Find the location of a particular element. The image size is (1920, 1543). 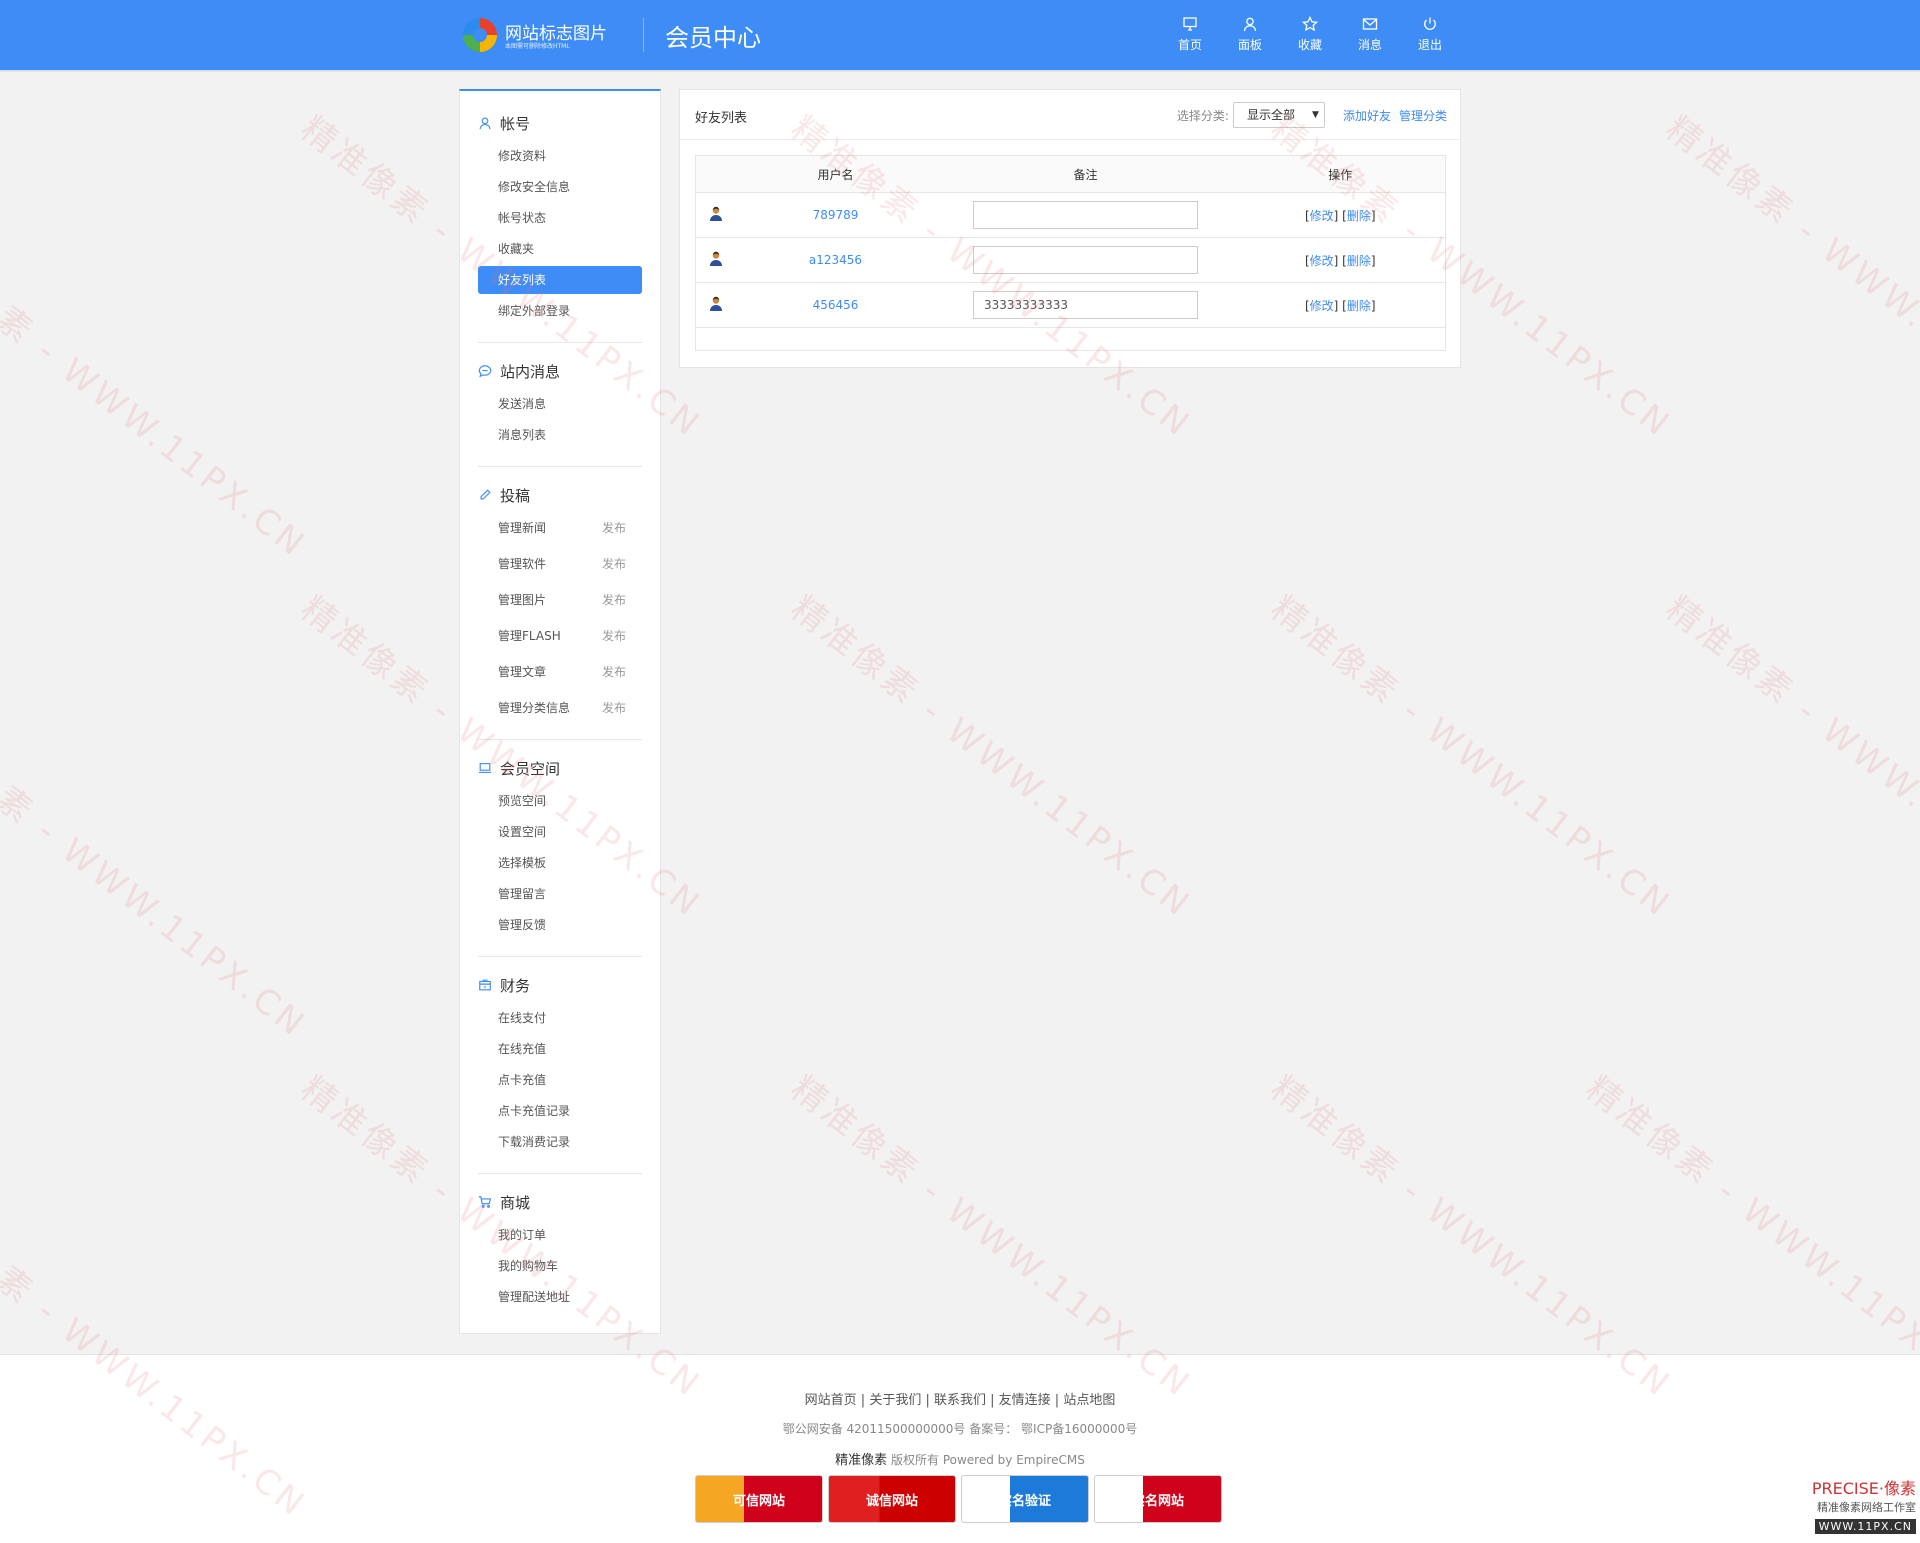

footer-link-about: 关于我们 is located at coordinates (895, 1400).